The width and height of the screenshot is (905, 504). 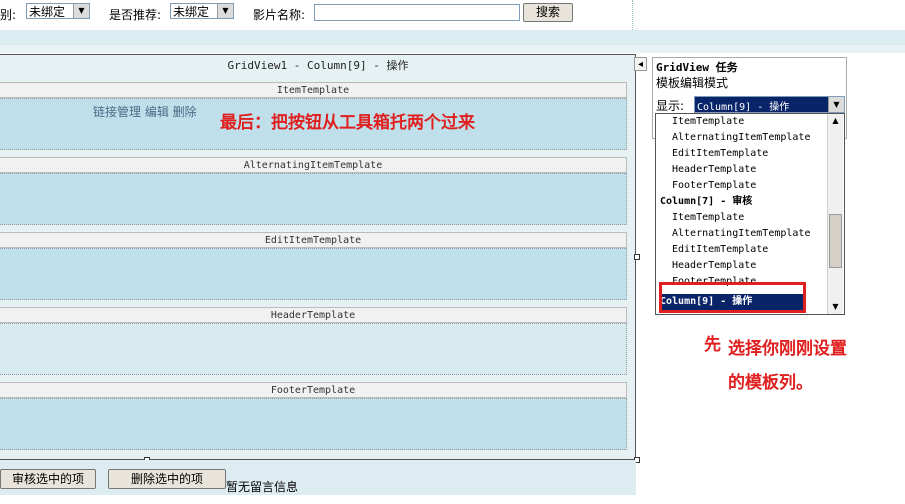 I want to click on header-stripe, so click(x=452, y=37).